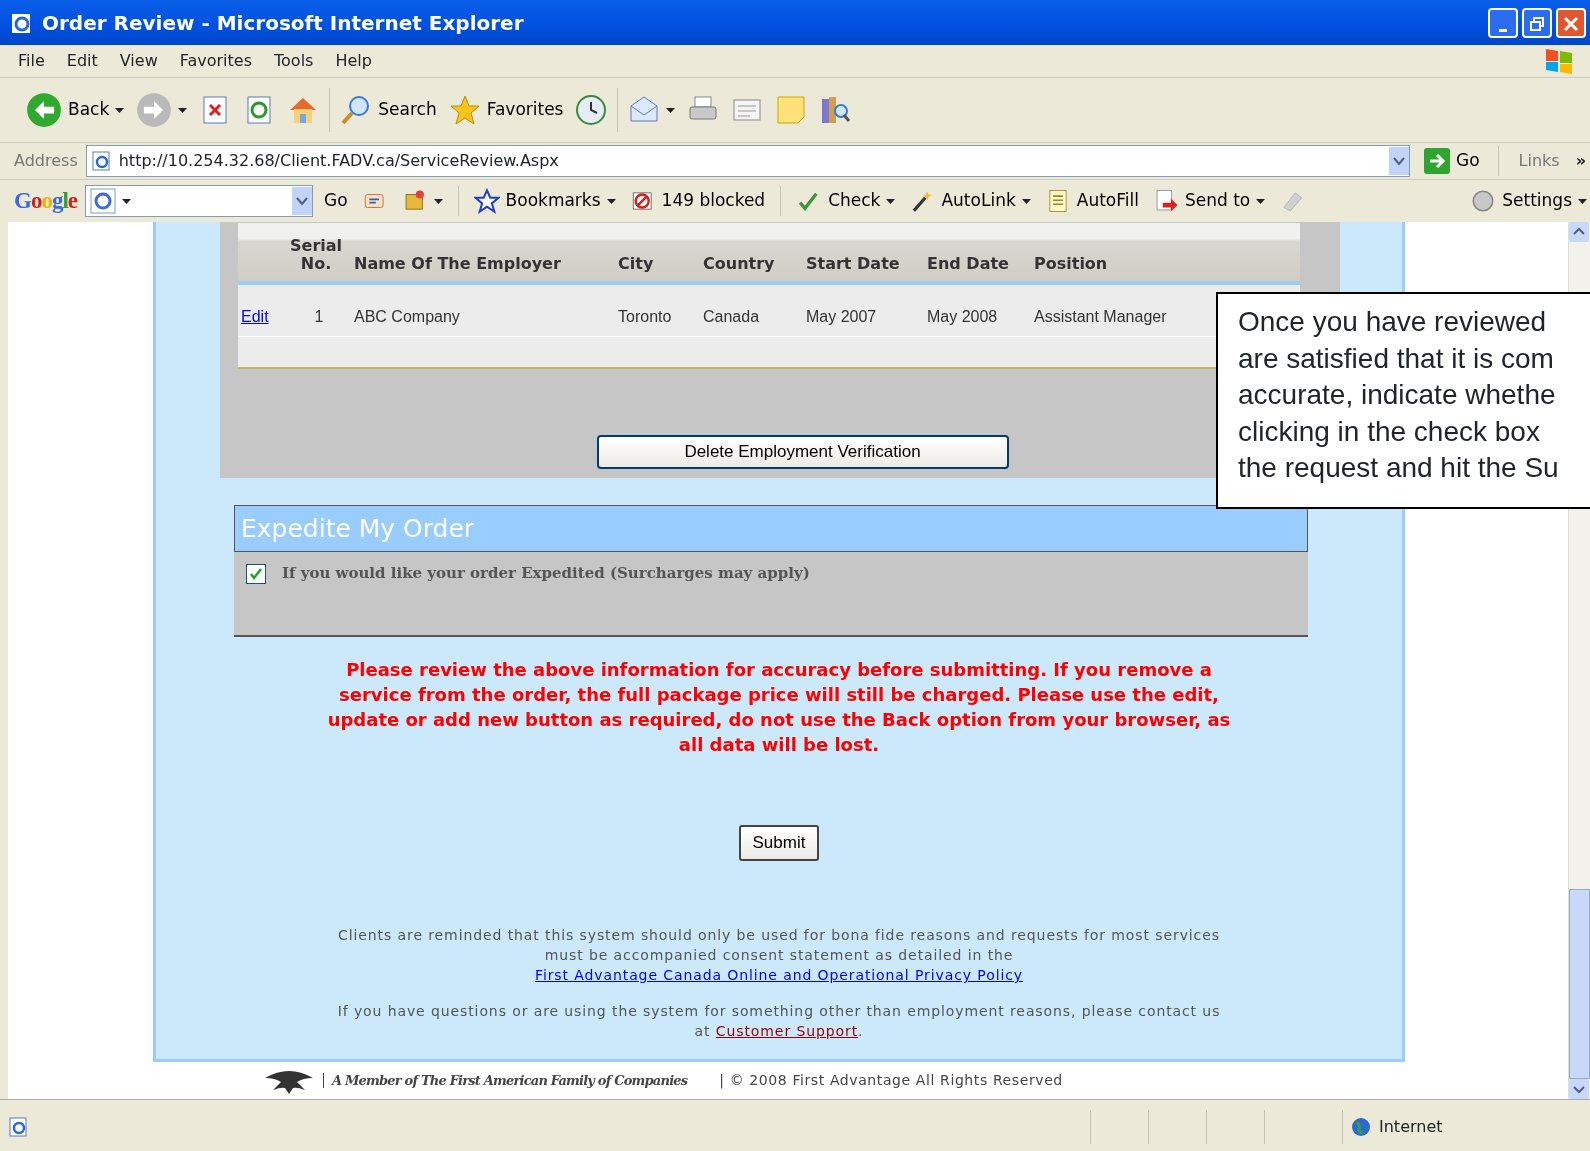  Describe the element at coordinates (45, 201) in the screenshot. I see `google-logo: Google` at that location.